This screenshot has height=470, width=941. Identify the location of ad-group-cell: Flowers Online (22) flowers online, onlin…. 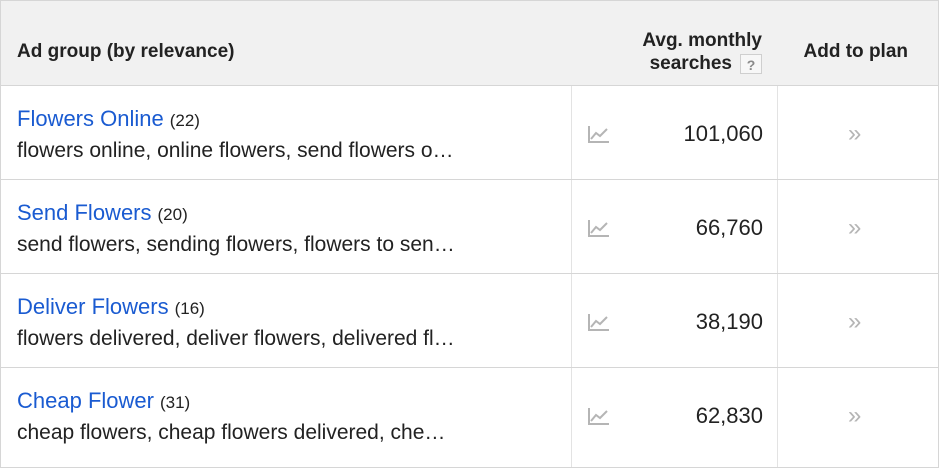
(286, 132).